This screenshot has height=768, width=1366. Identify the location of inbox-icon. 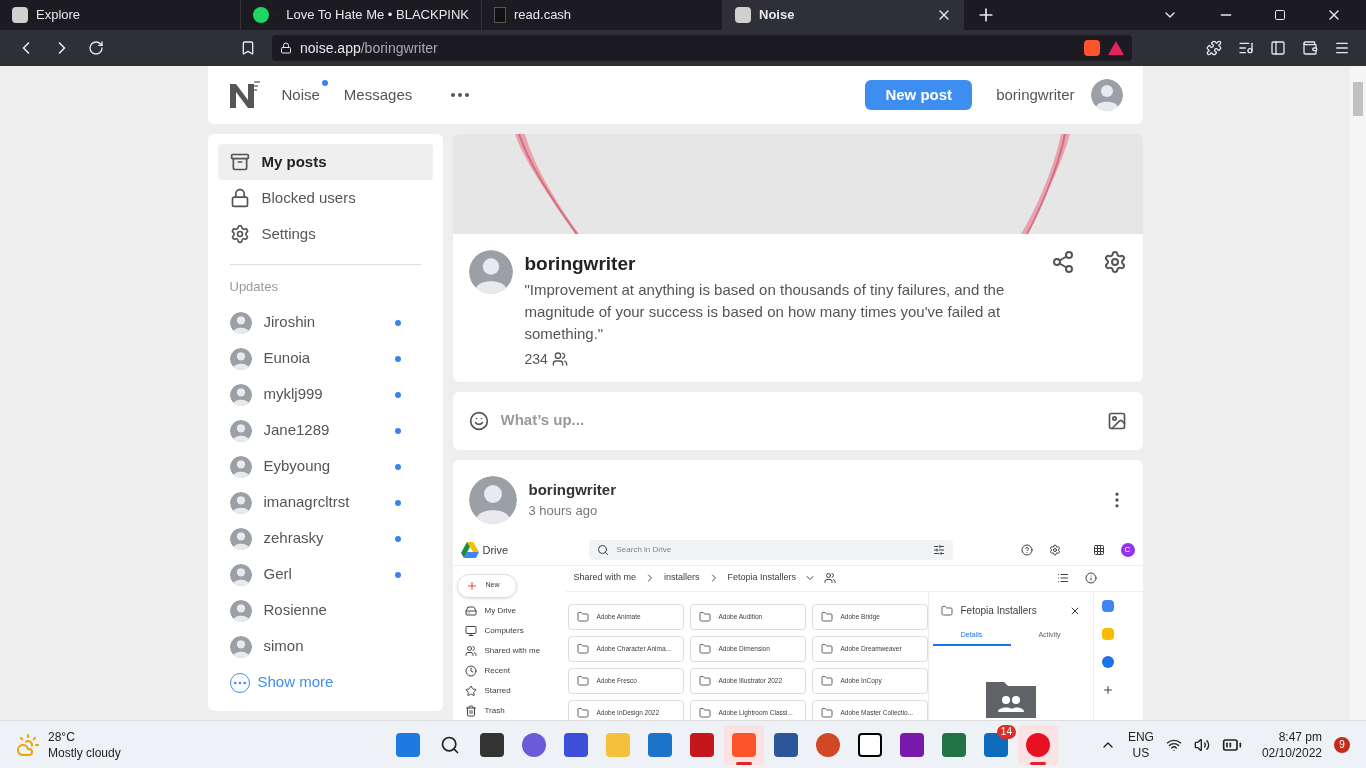
(239, 162).